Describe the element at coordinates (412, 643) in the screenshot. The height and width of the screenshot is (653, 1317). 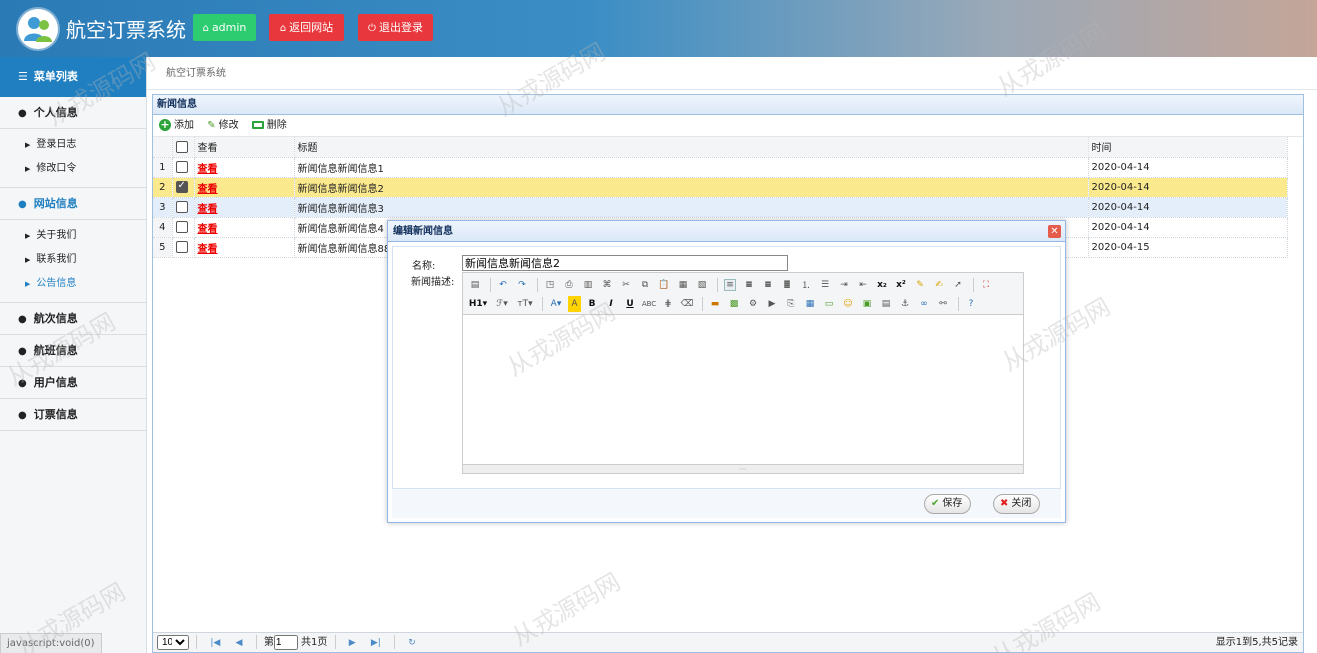
I see `refresh-icon: ↻` at that location.